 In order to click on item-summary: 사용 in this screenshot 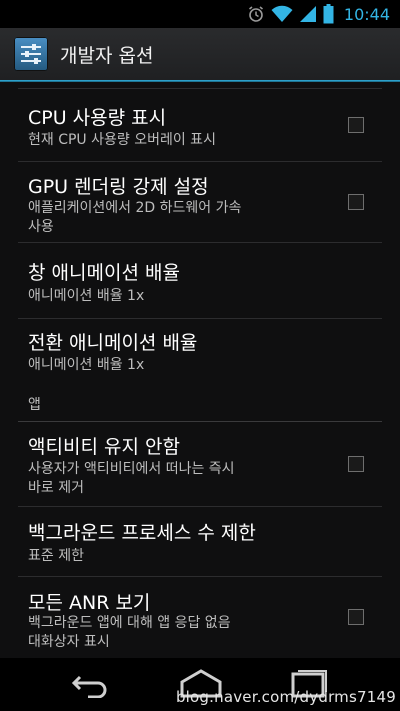, I will do `click(41, 227)`.